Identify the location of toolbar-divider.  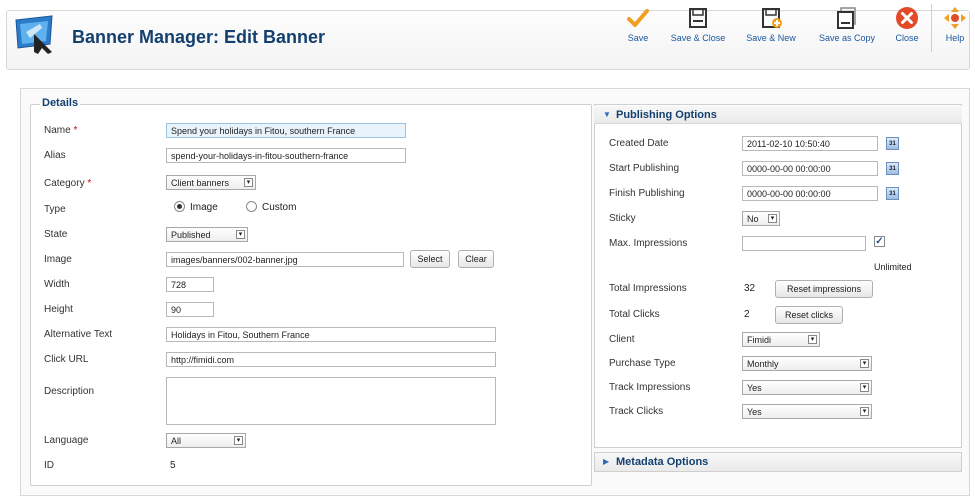
(931, 28).